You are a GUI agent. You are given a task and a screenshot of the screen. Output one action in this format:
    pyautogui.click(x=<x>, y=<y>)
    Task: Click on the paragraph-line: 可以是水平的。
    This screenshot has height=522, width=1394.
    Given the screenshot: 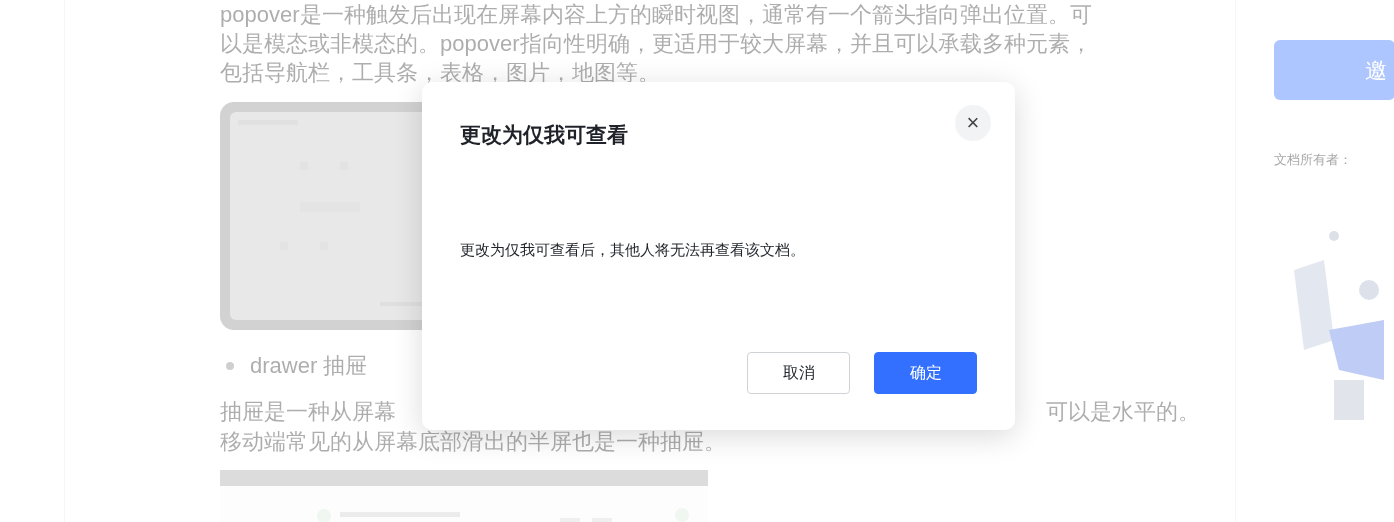 What is the action you would take?
    pyautogui.click(x=1123, y=412)
    